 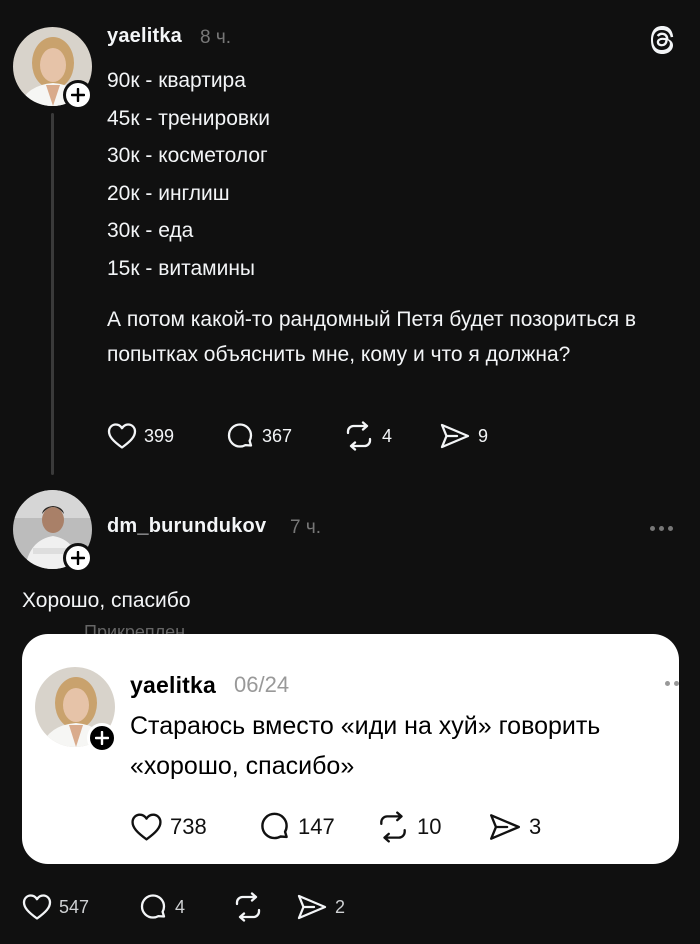 I want to click on like-button: 547, so click(x=80, y=907).